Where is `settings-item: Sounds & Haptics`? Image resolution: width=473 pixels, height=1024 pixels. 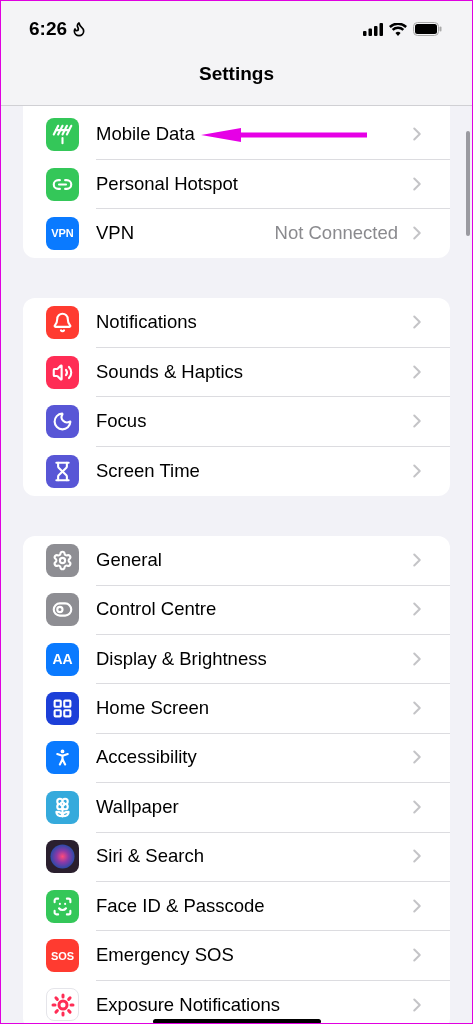
settings-item: Sounds & Haptics is located at coordinates (170, 371).